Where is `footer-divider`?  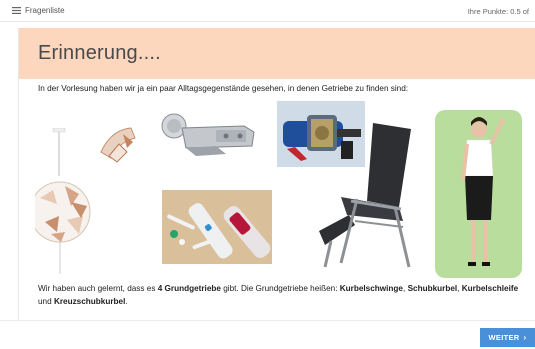 footer-divider is located at coordinates (267, 320).